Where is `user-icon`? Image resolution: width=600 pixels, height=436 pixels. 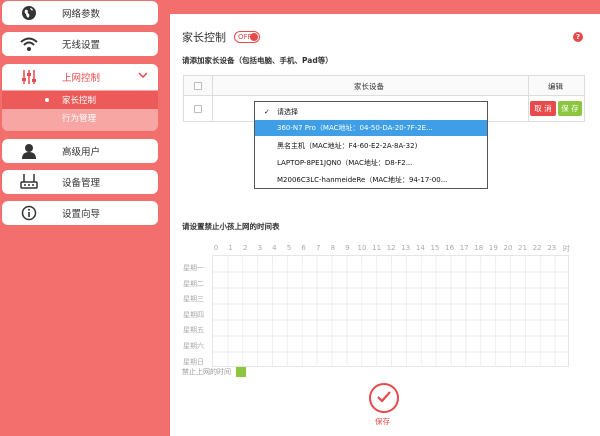
user-icon is located at coordinates (29, 151).